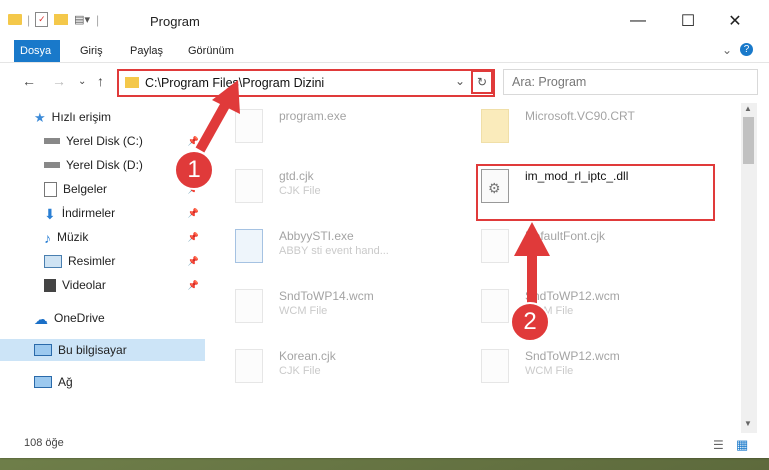 The width and height of the screenshot is (769, 470). Describe the element at coordinates (194, 170) in the screenshot. I see `step-badge-1: 1` at that location.